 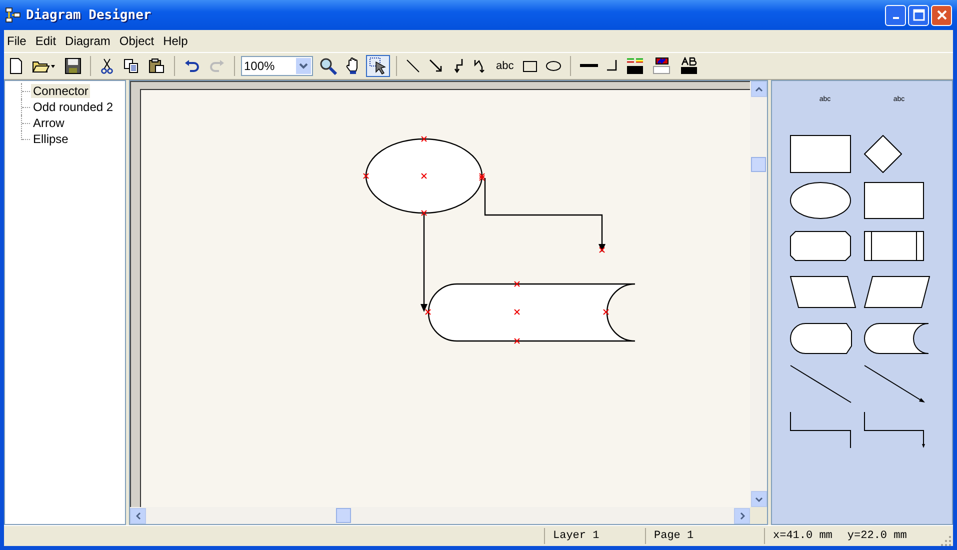 I want to click on tree-item: Connector, so click(x=60, y=91).